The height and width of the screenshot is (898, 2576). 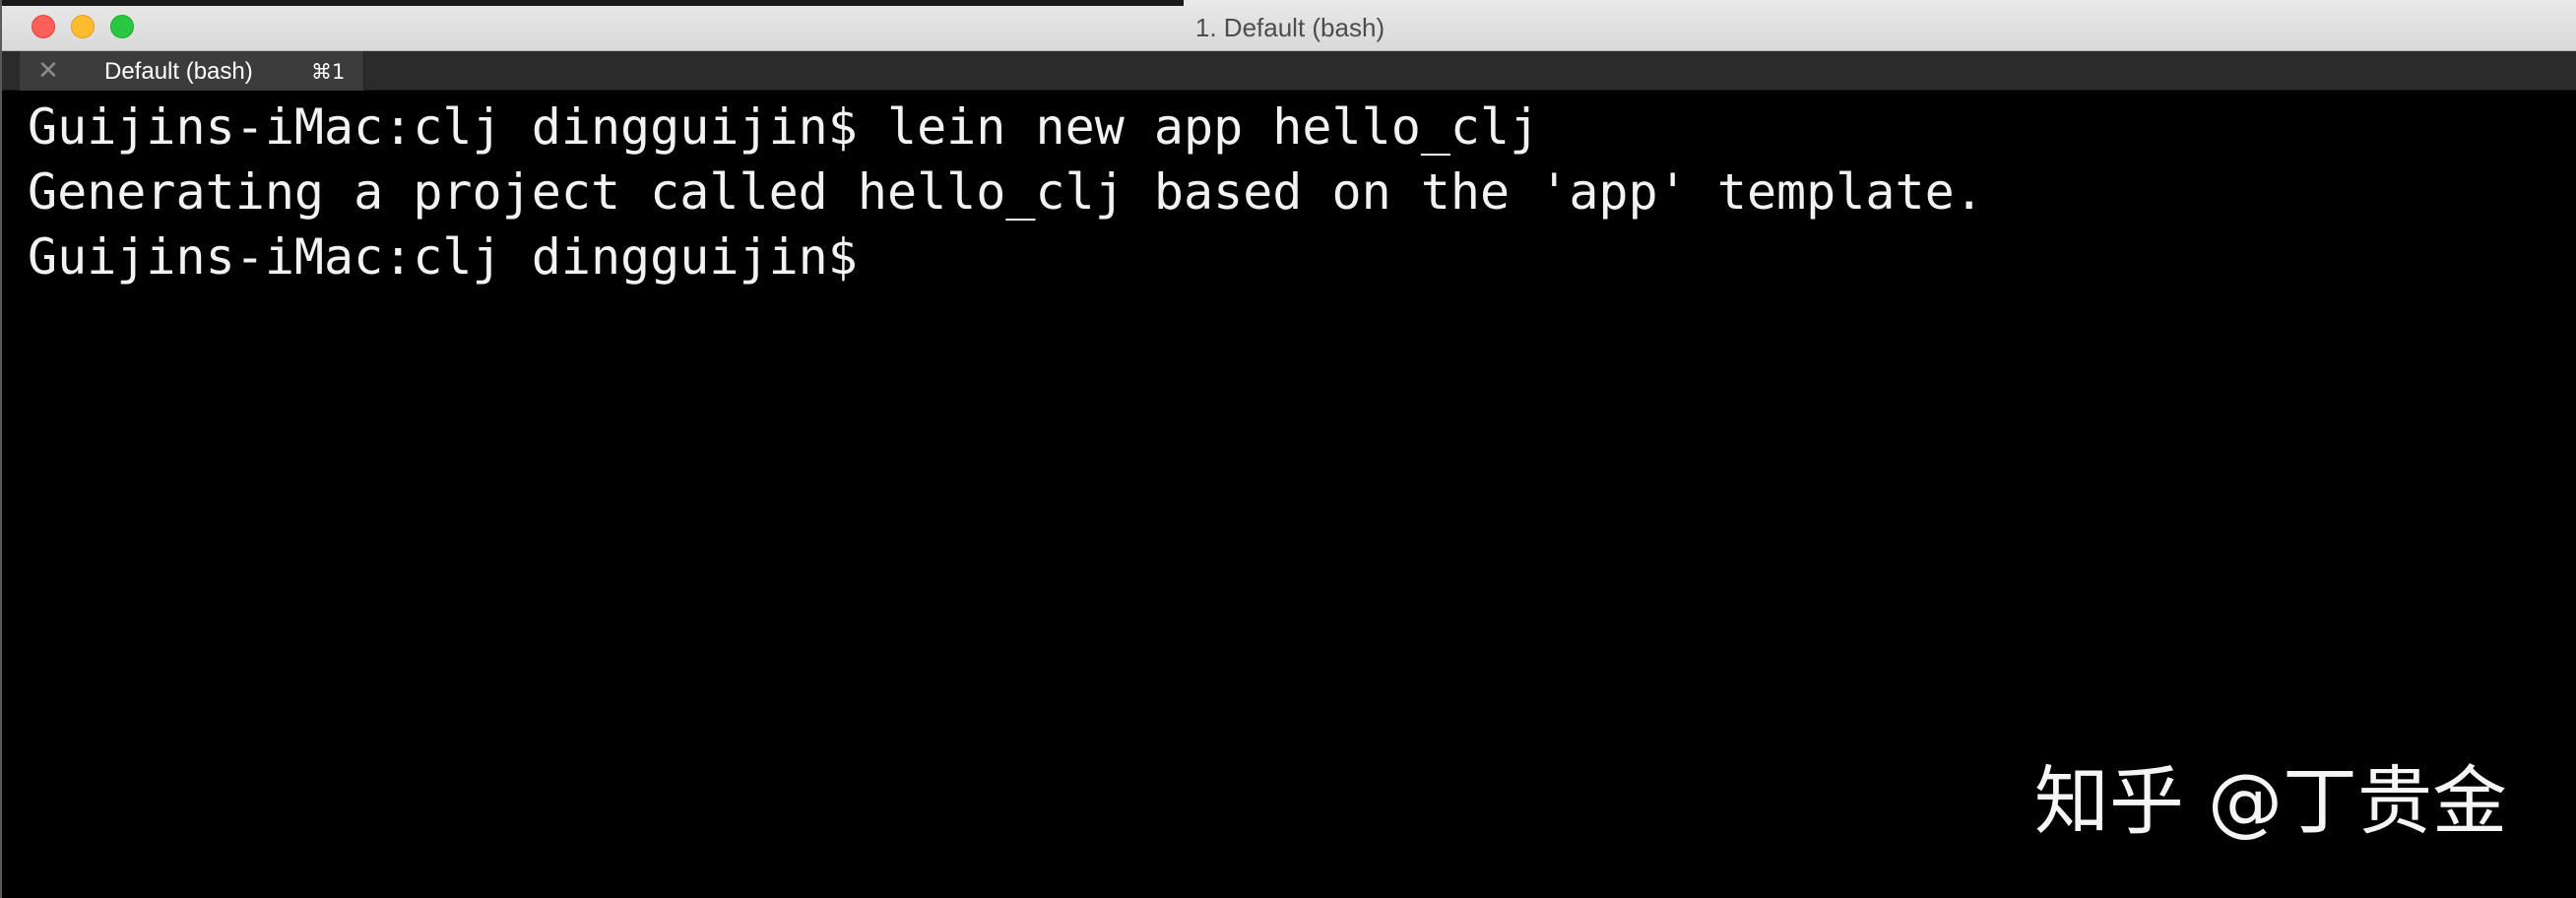 I want to click on tab-shortcut: ⌘1, so click(x=328, y=72).